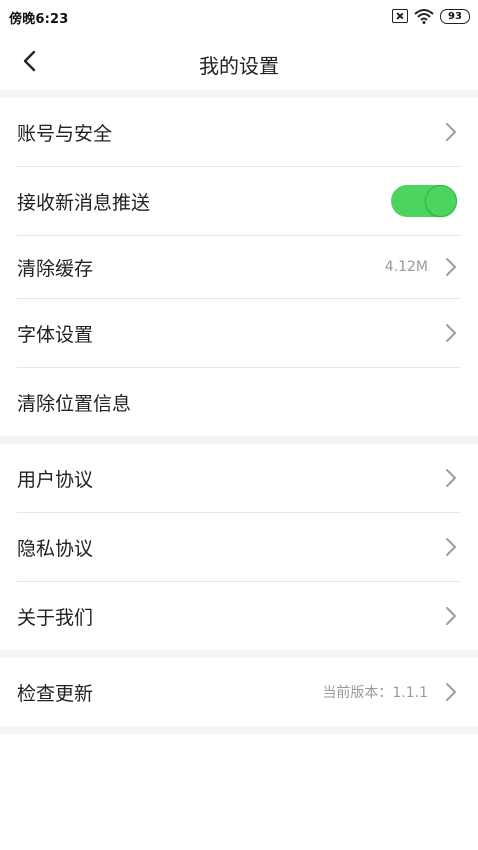  What do you see at coordinates (455, 16) in the screenshot?
I see `battery-icon: 93` at bounding box center [455, 16].